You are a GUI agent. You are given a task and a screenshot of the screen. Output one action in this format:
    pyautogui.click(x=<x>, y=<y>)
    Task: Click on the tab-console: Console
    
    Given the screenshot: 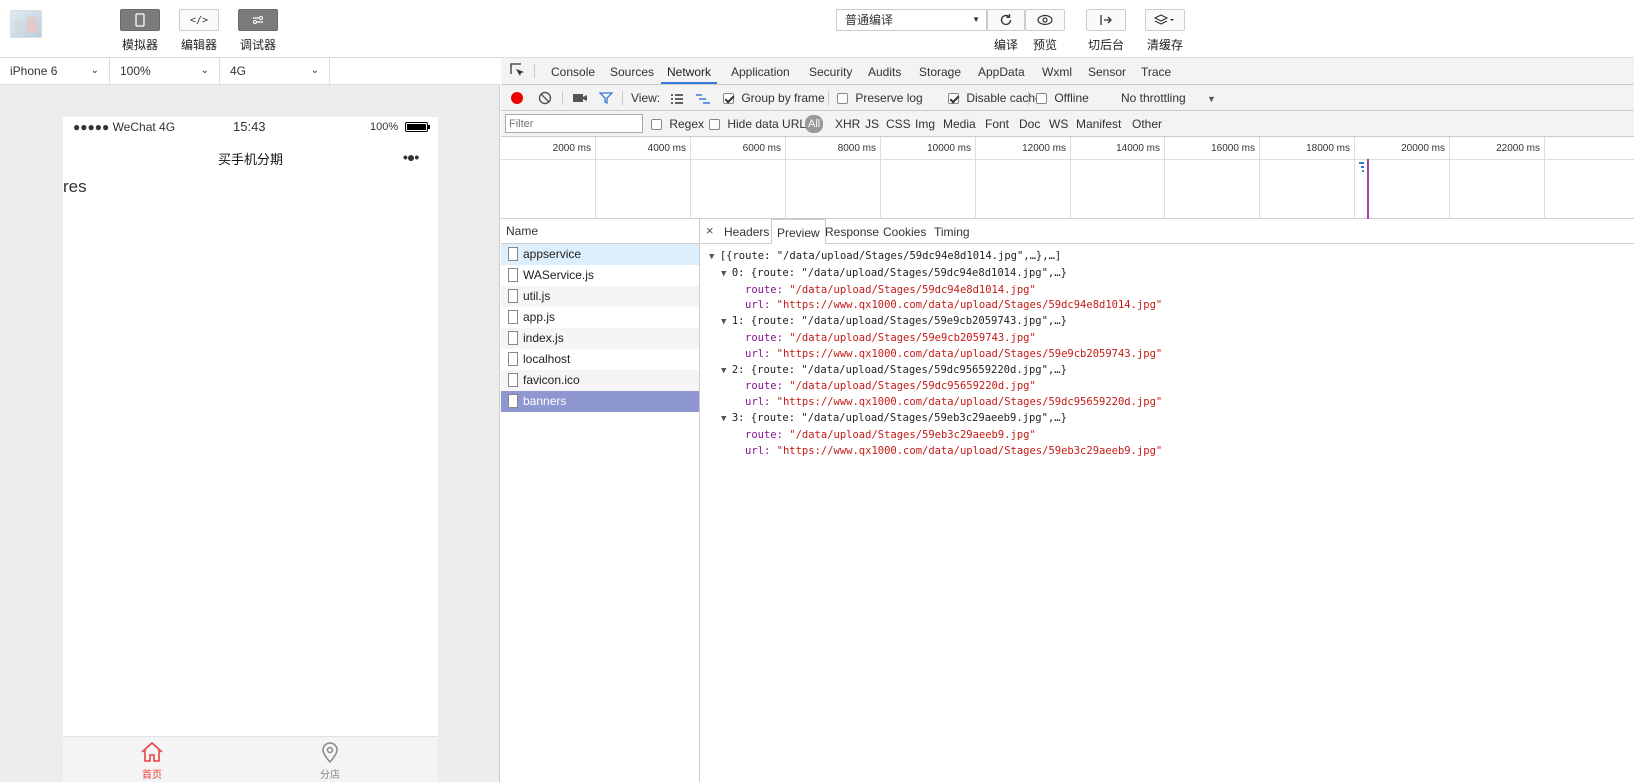 What is the action you would take?
    pyautogui.click(x=573, y=71)
    